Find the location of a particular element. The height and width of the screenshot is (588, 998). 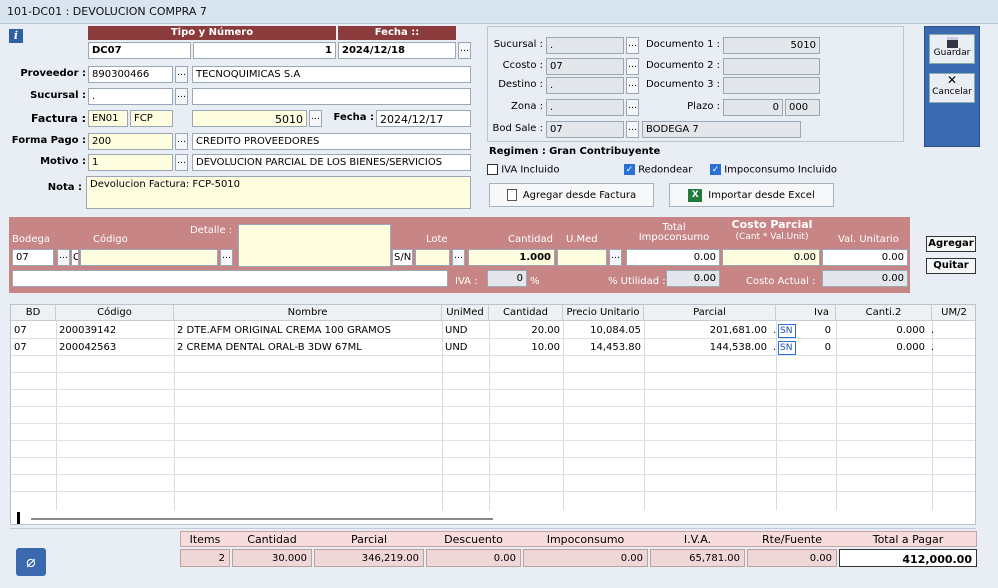

importar-excel-button: X Importar desde Excel is located at coordinates (751, 195).